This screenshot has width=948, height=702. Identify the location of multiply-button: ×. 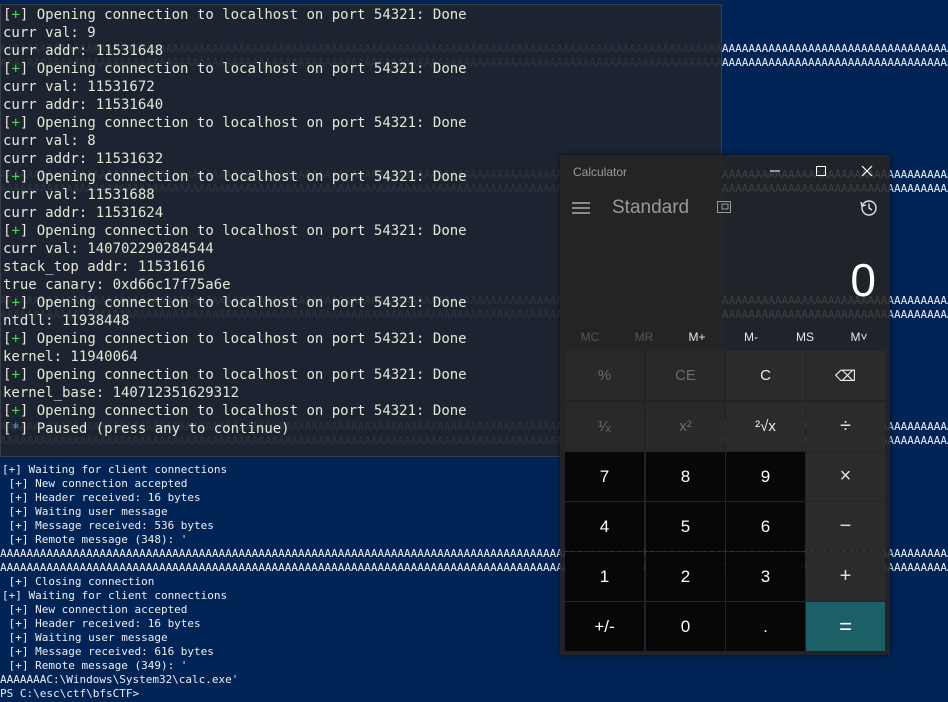
(845, 476).